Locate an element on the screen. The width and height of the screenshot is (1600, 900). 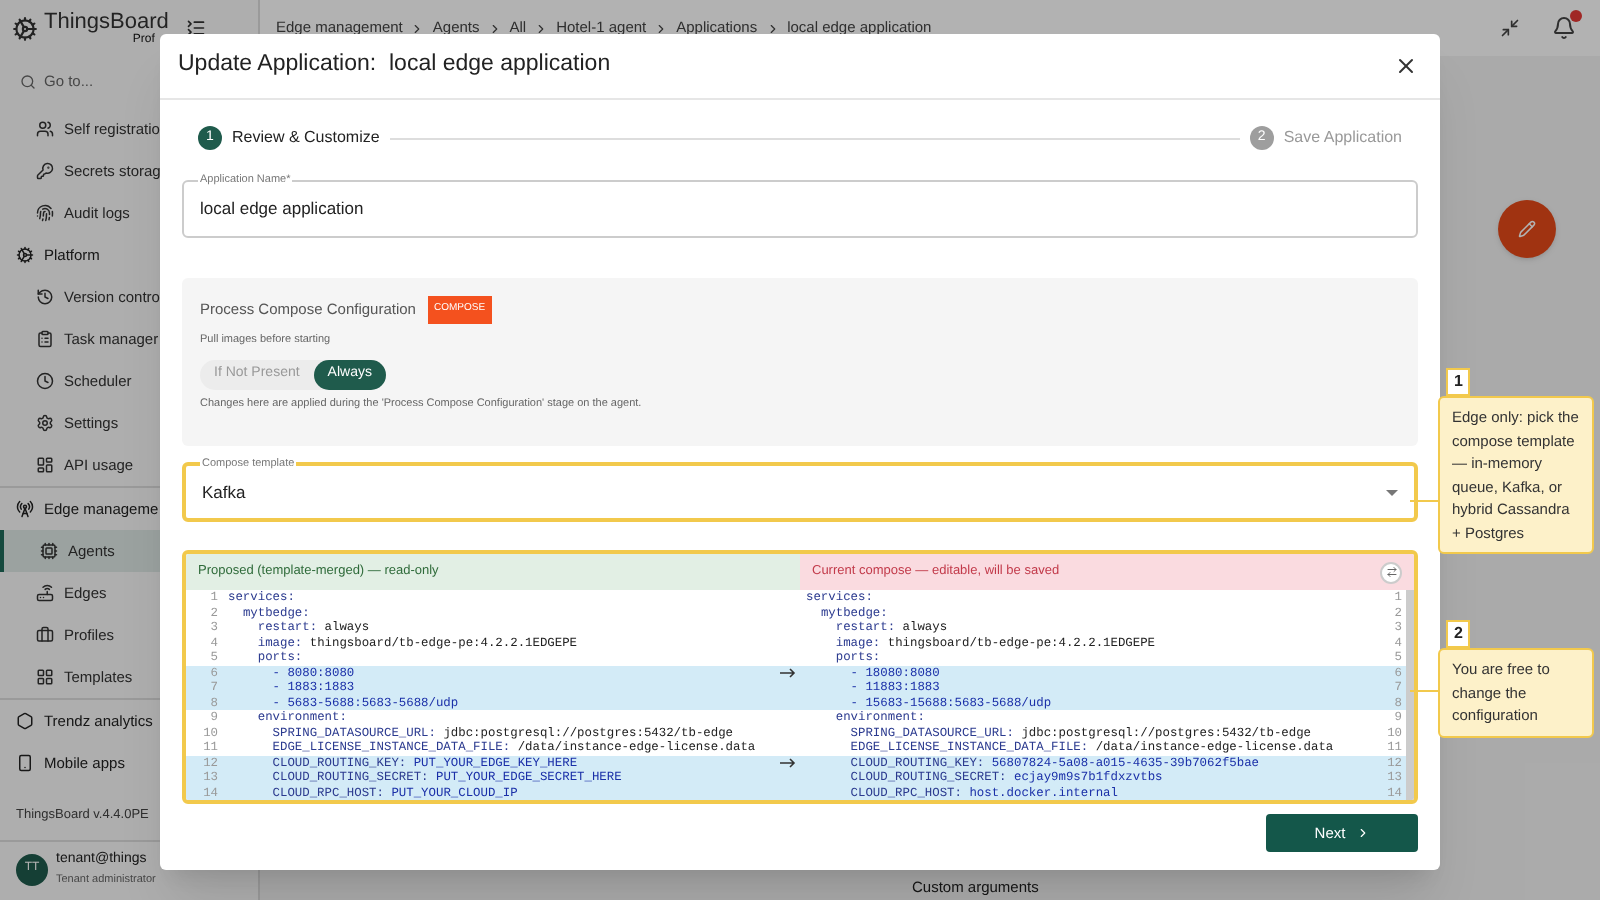
logo-text: ThingsBoard is located at coordinates (106, 21).